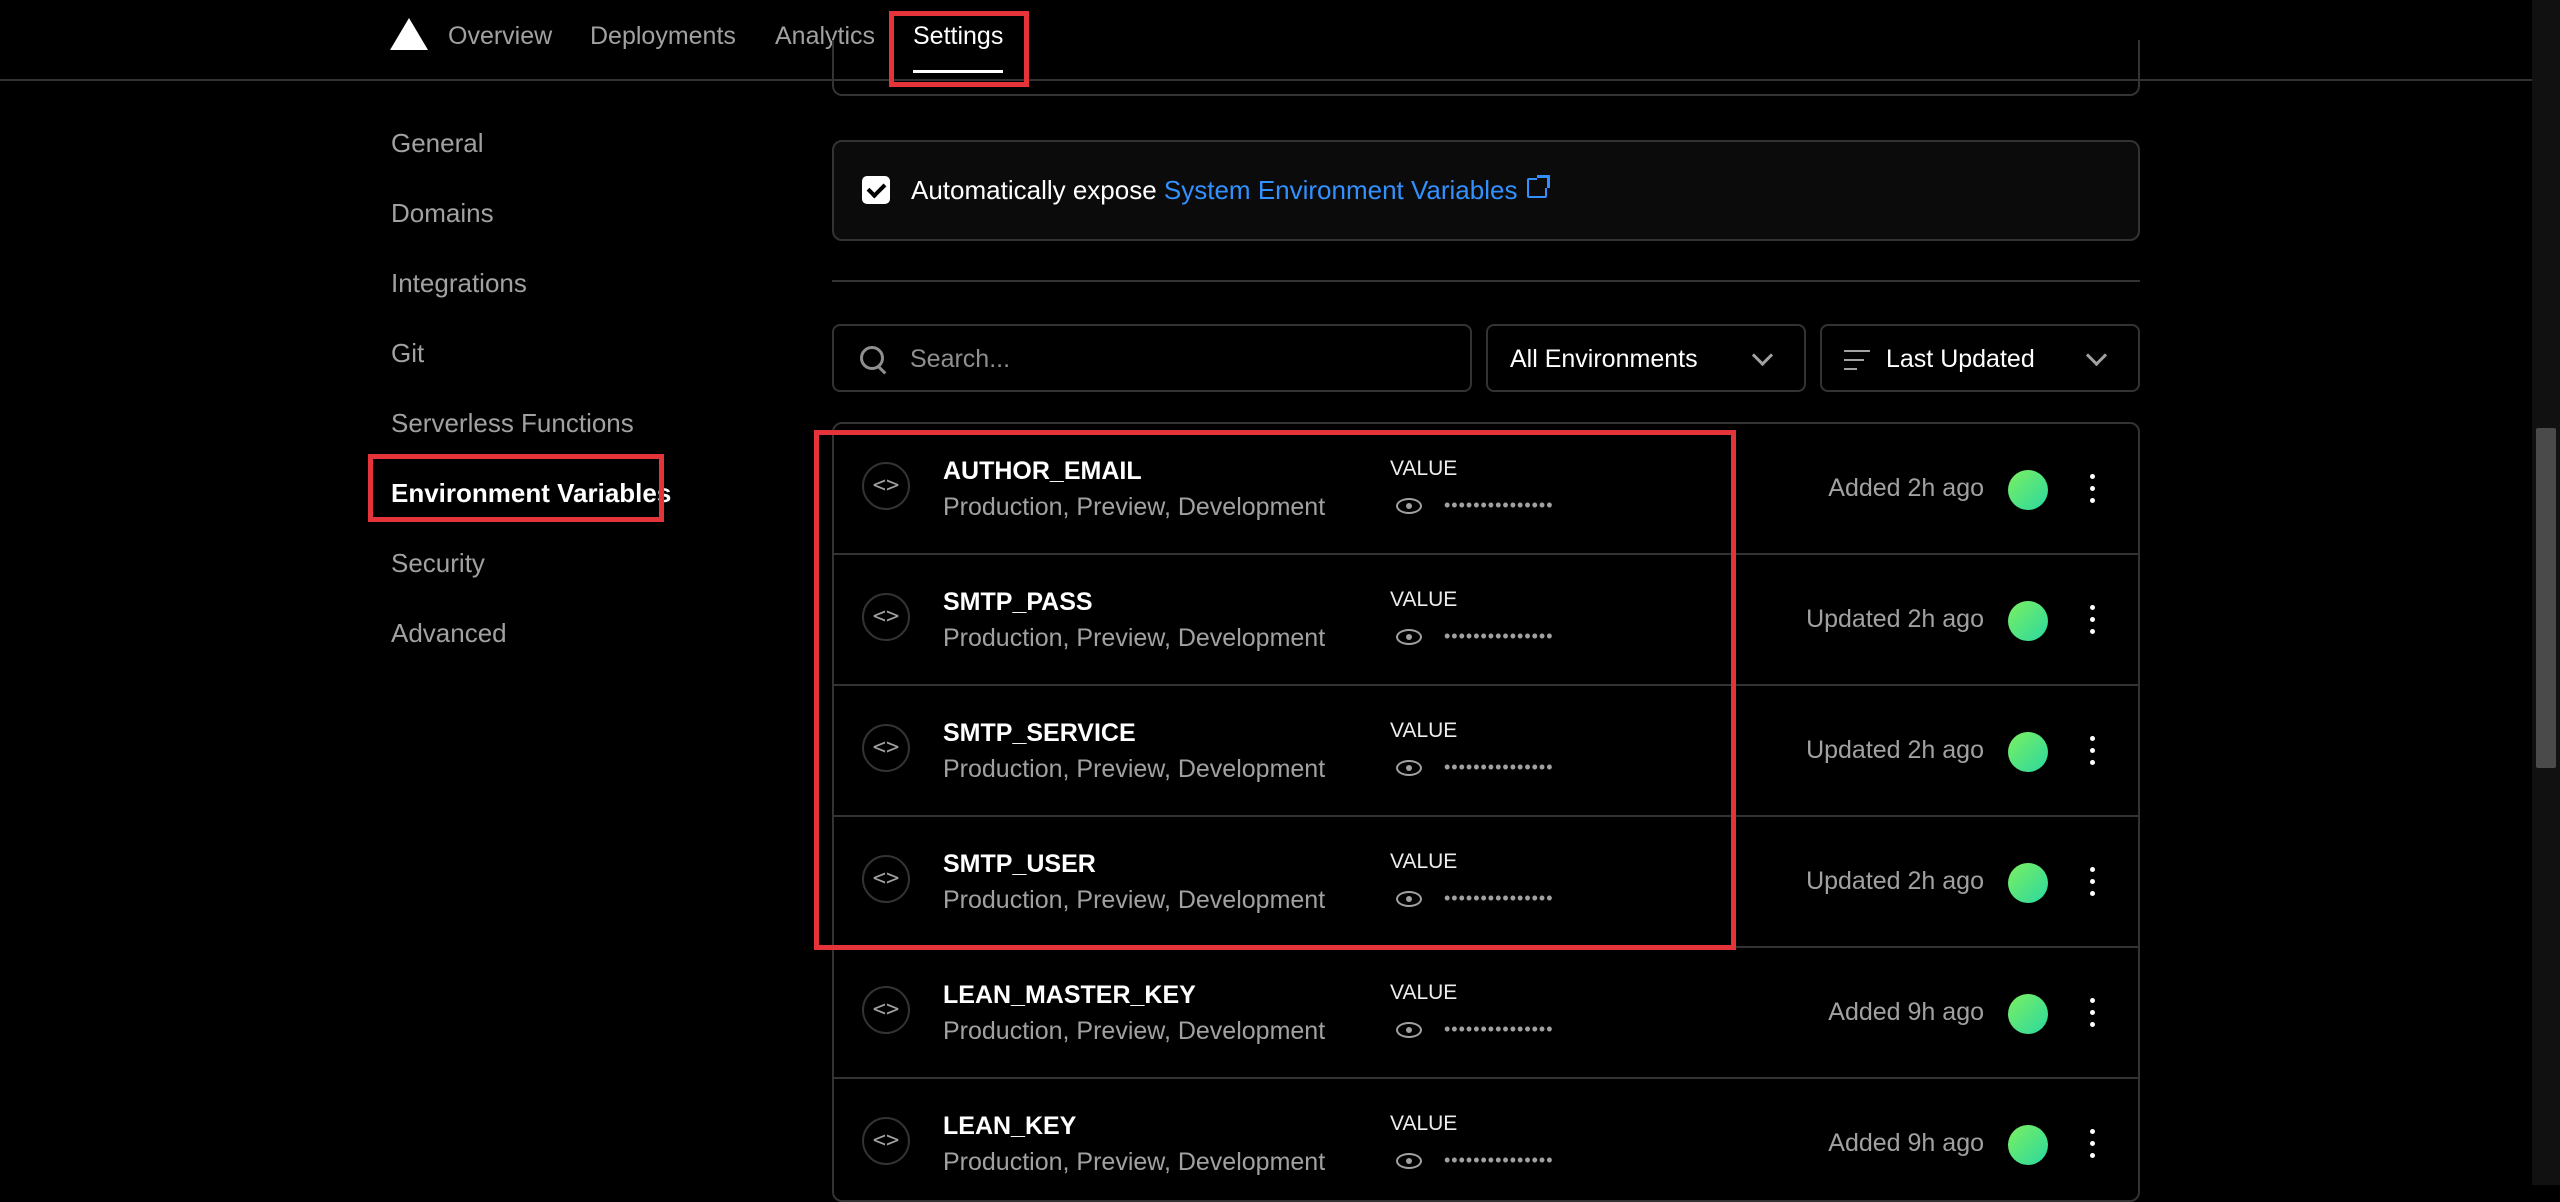 The image size is (2560, 1202). Describe the element at coordinates (1039, 733) in the screenshot. I see `env-var-name: SMTP_SERVICE` at that location.